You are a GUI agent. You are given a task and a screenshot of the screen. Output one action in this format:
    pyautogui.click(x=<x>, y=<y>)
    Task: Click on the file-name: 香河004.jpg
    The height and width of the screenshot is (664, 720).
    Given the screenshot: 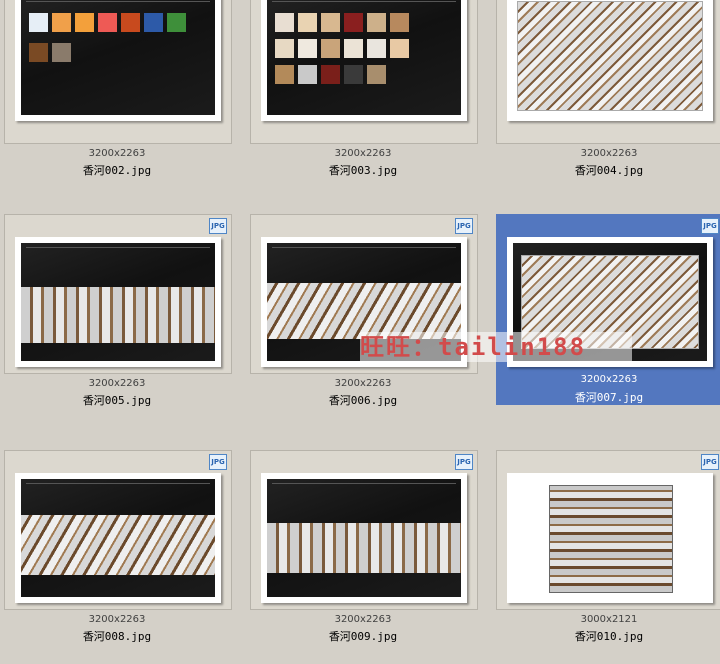 What is the action you would take?
    pyautogui.click(x=608, y=170)
    